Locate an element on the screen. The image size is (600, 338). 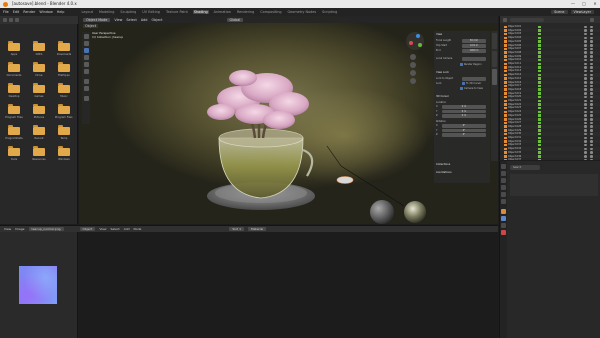
view-lock-section-header: View Lock is located at coordinates (462, 73).